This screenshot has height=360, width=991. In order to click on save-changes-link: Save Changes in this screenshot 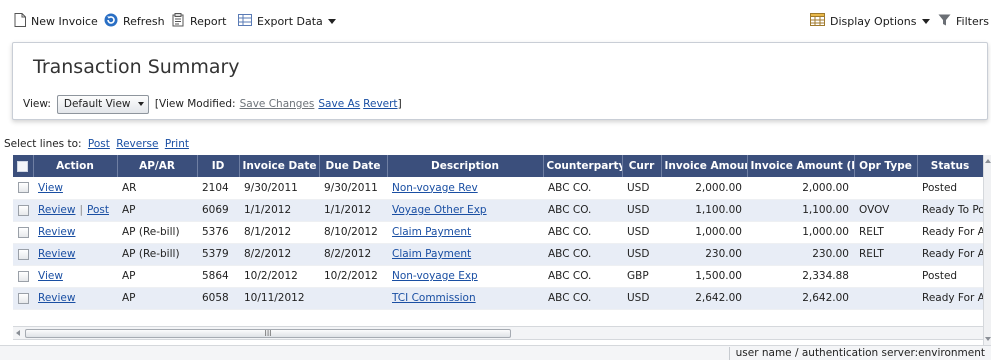, I will do `click(277, 104)`.